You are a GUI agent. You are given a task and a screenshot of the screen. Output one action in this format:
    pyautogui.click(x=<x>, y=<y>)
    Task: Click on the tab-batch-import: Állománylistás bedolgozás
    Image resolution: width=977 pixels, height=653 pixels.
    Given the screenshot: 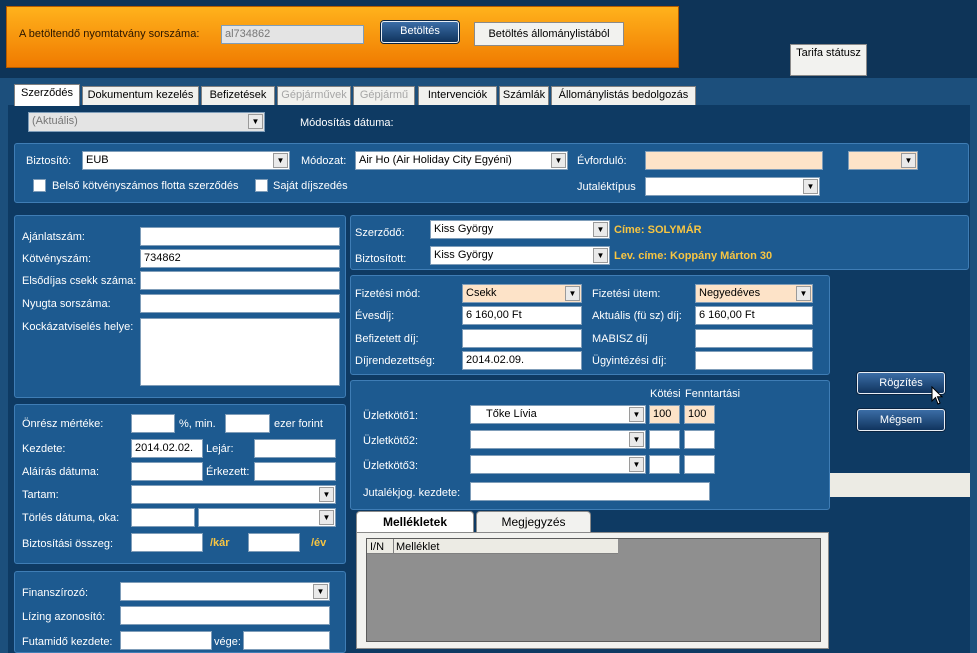 What is the action you would take?
    pyautogui.click(x=623, y=95)
    